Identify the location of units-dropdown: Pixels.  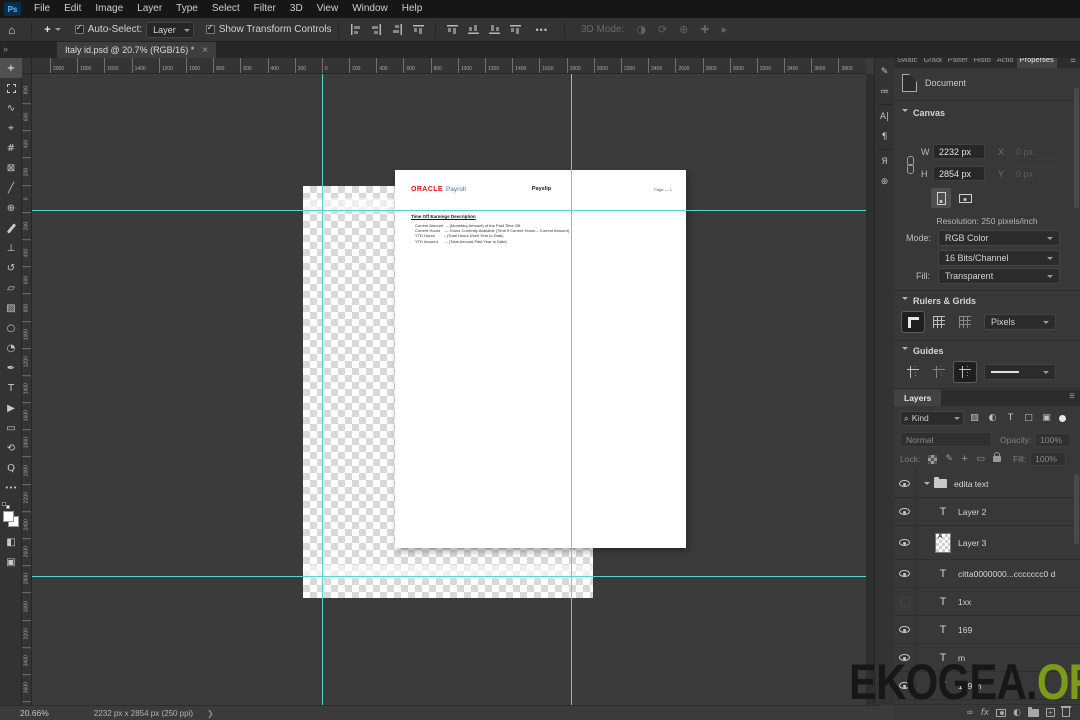
(1020, 322).